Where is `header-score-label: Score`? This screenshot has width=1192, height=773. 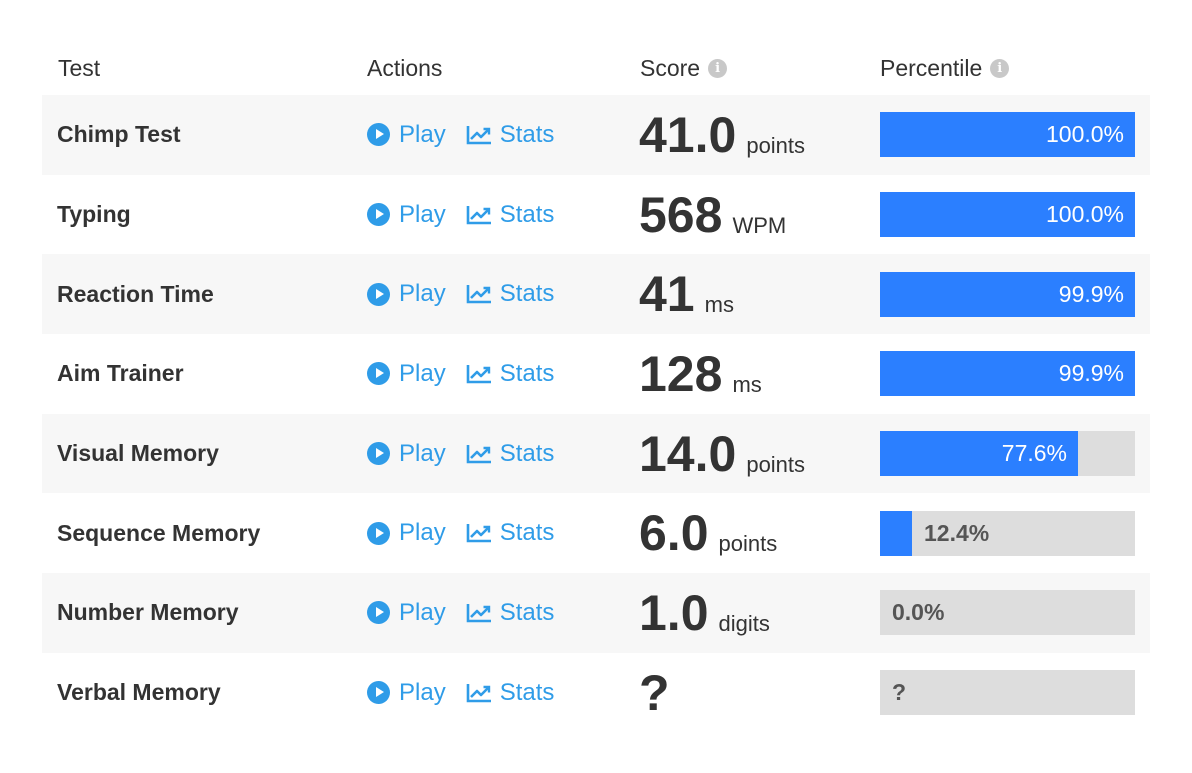 header-score-label: Score is located at coordinates (670, 68).